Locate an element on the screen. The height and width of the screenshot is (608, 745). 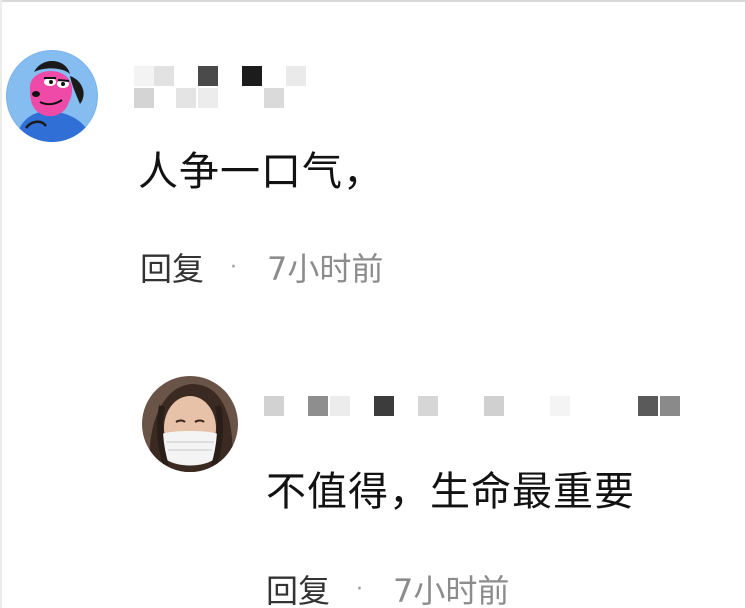
cartoon-dog-avatar-icon is located at coordinates (52, 96).